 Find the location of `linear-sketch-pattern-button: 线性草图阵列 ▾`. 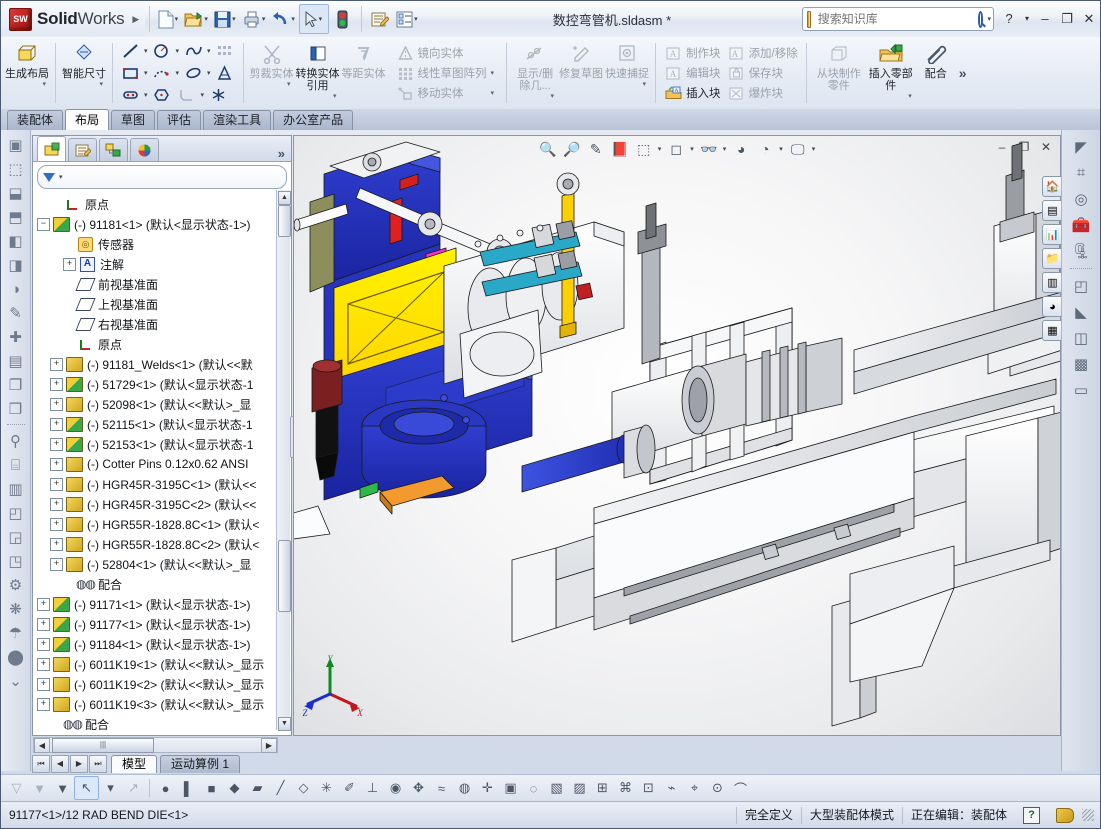

linear-sketch-pattern-button: 线性草图阵列 ▾ is located at coordinates (447, 73).